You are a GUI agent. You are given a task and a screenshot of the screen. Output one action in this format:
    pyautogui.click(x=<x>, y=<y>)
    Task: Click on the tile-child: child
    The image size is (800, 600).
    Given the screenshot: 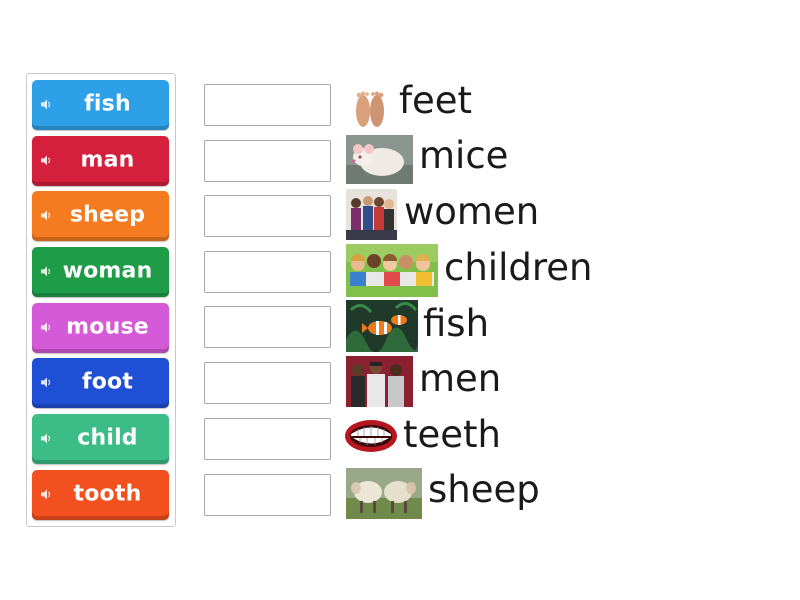 What is the action you would take?
    pyautogui.click(x=100, y=439)
    